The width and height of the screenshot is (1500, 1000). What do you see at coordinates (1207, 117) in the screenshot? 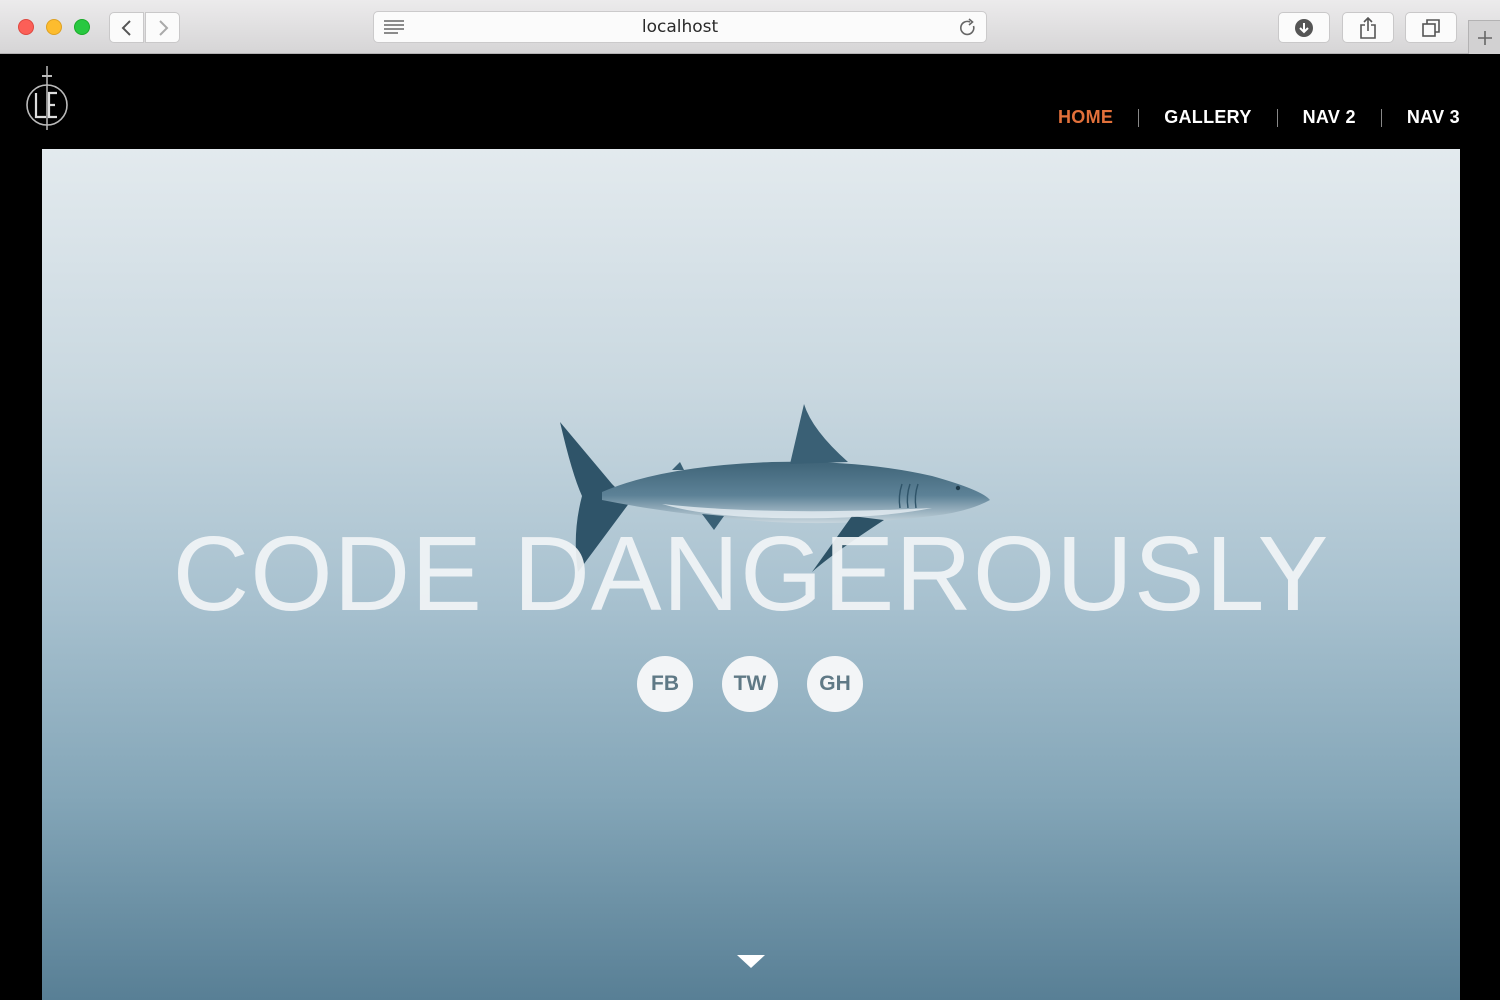
I see `nav-item-gallery: GALLERY` at bounding box center [1207, 117].